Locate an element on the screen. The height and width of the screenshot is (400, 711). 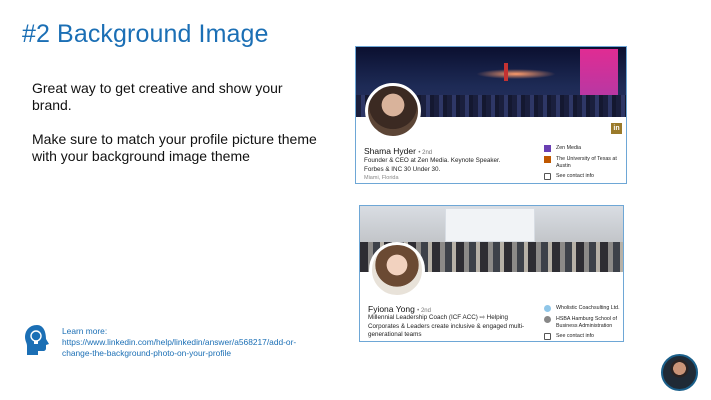
presenter-avatar is located at coordinates (679, 372).